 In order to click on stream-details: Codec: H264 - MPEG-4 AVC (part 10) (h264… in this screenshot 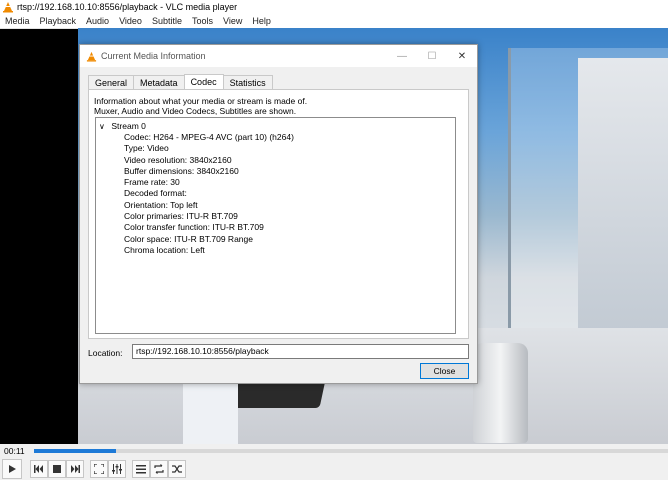, I will do `click(209, 194)`.